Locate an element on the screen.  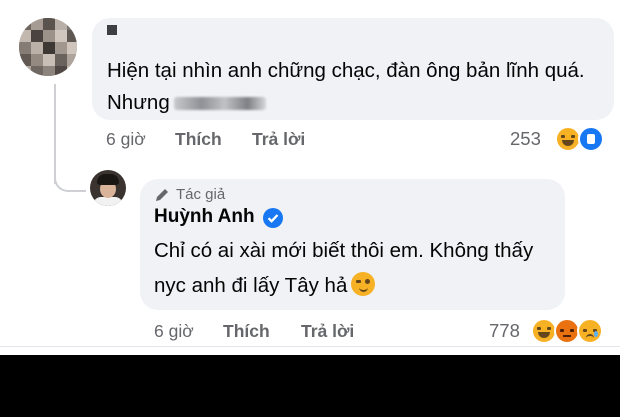
comment-time: 6 giờ is located at coordinates (126, 139).